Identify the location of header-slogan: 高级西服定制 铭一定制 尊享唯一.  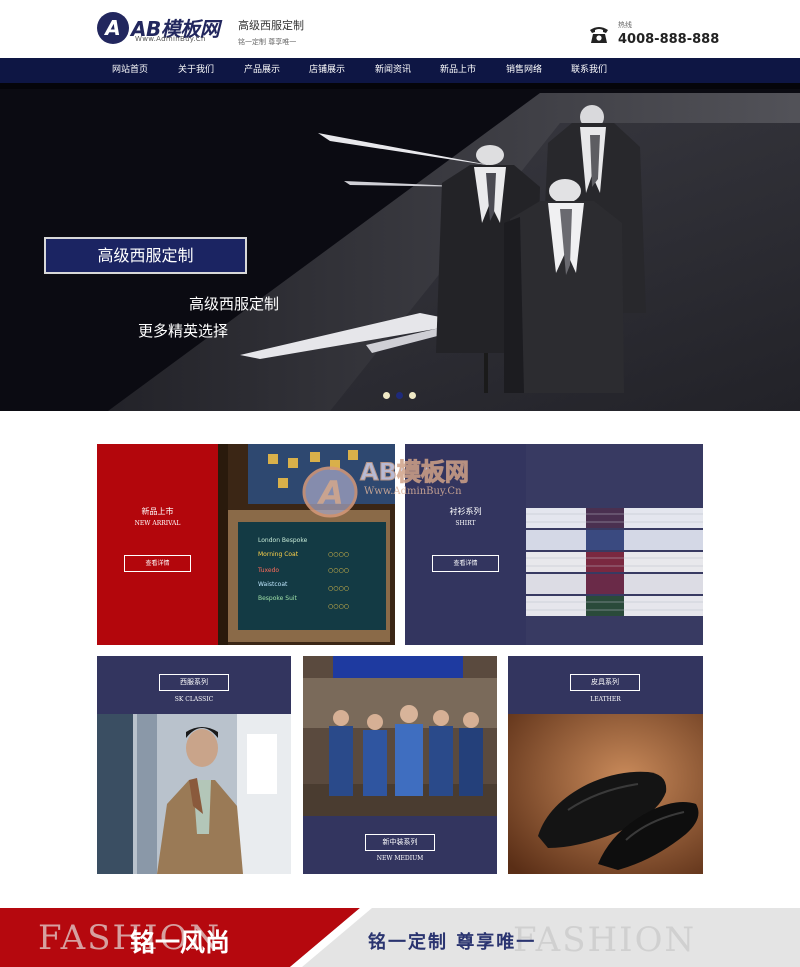
(271, 32).